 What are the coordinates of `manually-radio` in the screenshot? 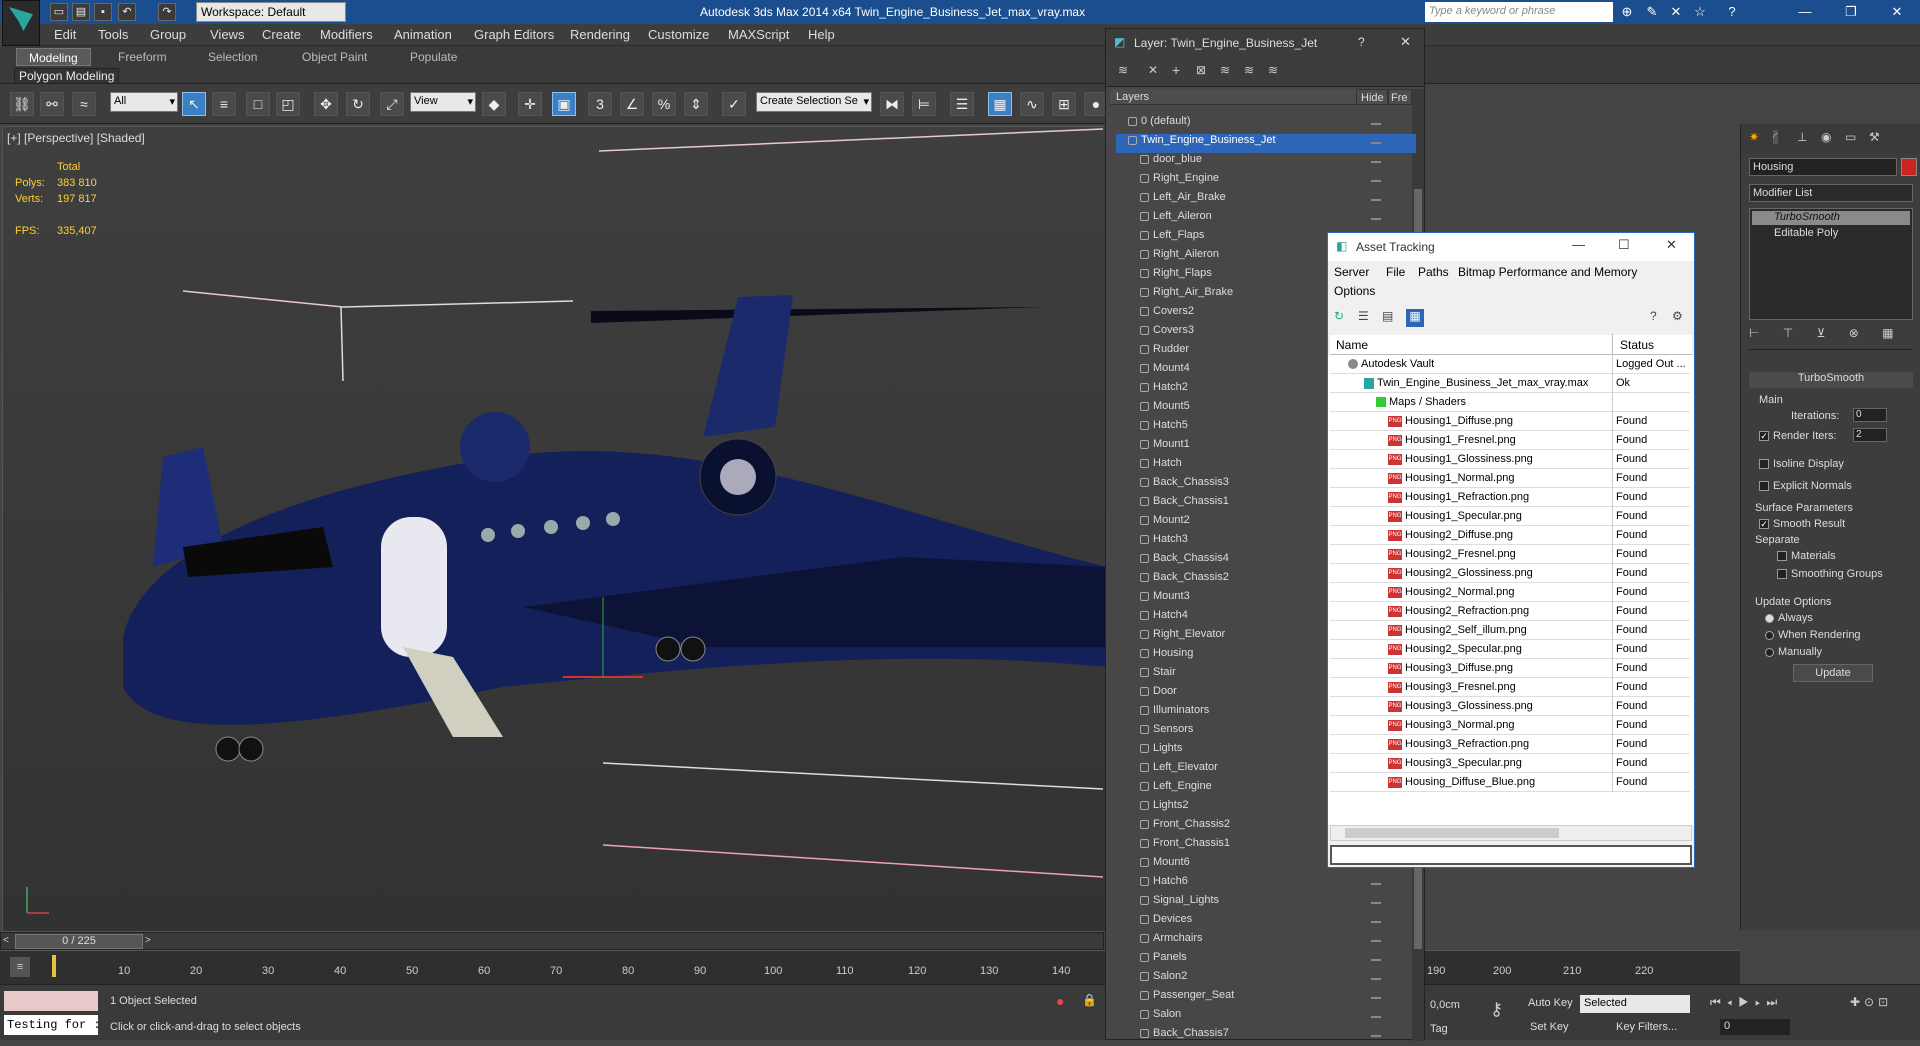 It's located at (1769, 652).